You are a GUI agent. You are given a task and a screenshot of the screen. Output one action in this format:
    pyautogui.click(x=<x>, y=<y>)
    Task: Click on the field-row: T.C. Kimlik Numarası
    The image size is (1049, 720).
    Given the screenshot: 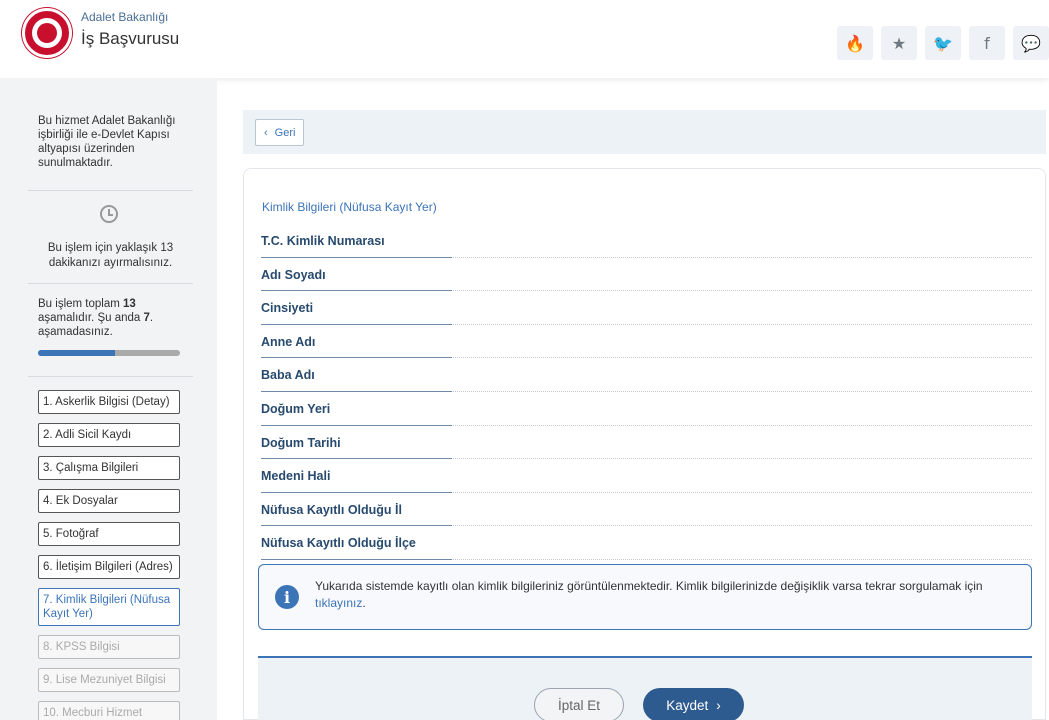 What is the action you would take?
    pyautogui.click(x=646, y=241)
    